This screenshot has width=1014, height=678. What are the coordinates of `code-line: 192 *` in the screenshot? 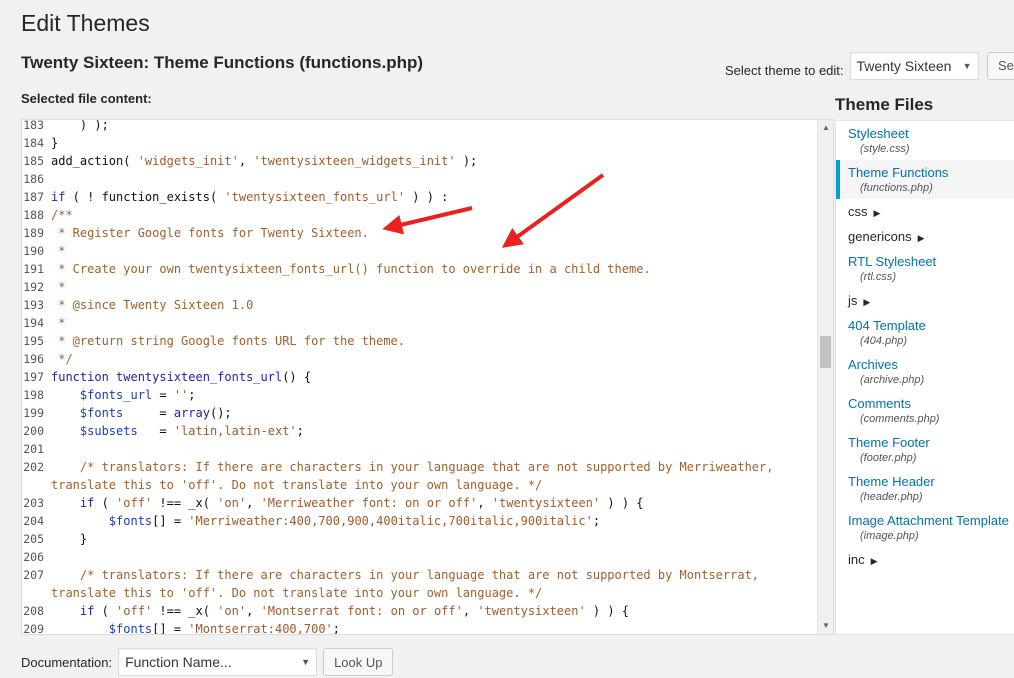 It's located at (419, 287).